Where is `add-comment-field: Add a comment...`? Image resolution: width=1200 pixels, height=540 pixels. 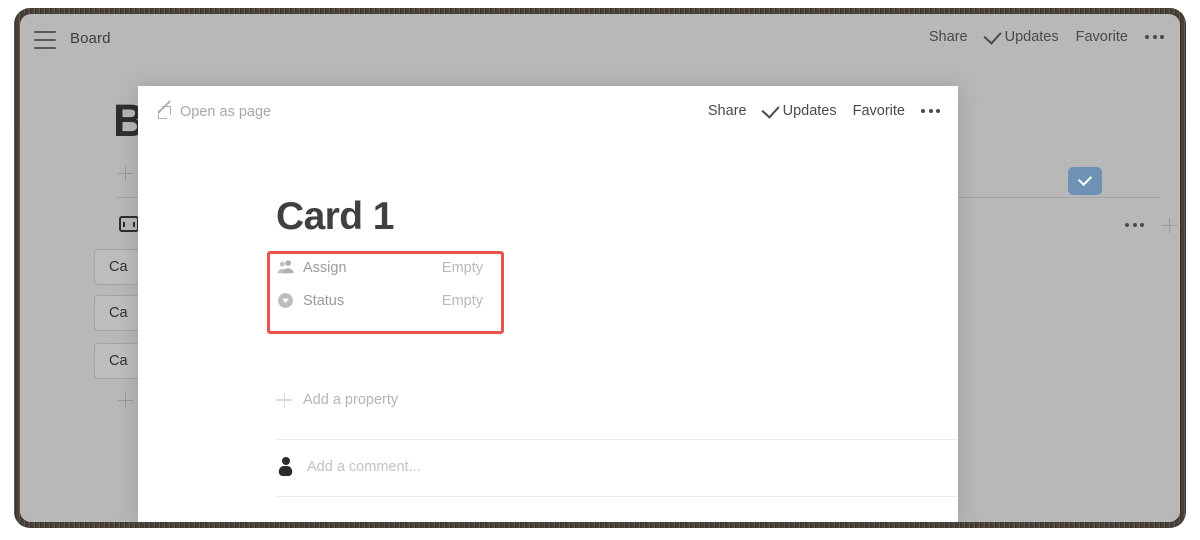
add-comment-field: Add a comment... is located at coordinates (348, 466).